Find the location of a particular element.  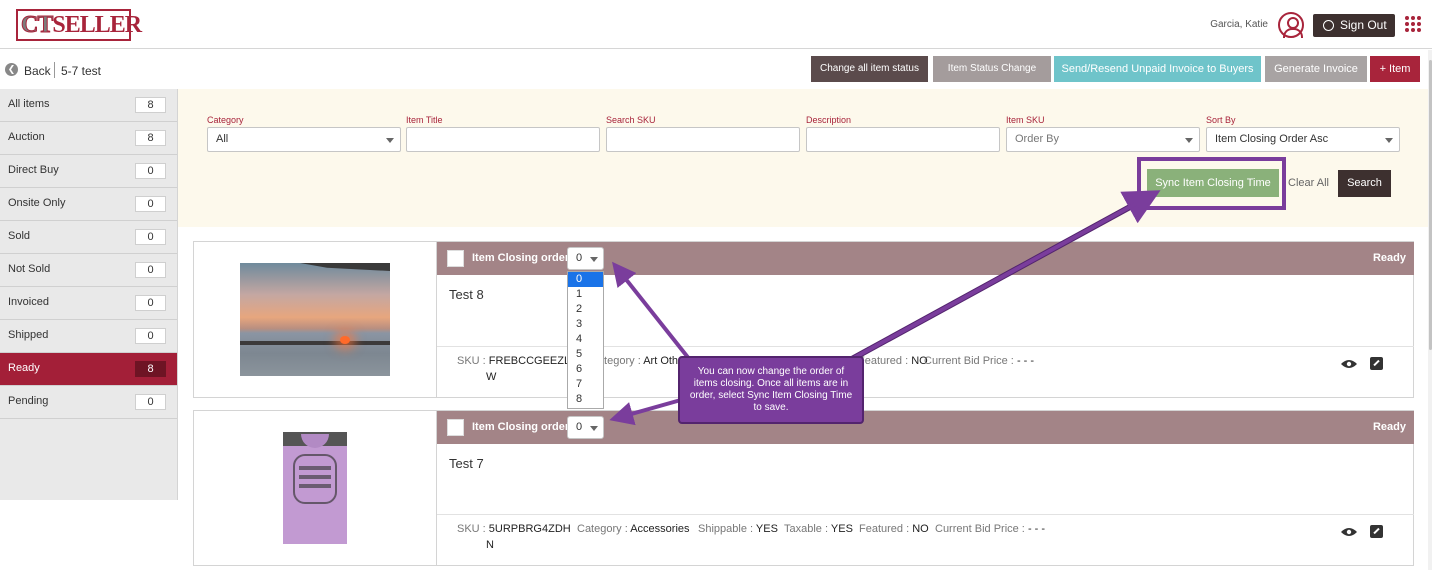

sidebar-item-invoiced: Invoiced 0 is located at coordinates (88, 303).